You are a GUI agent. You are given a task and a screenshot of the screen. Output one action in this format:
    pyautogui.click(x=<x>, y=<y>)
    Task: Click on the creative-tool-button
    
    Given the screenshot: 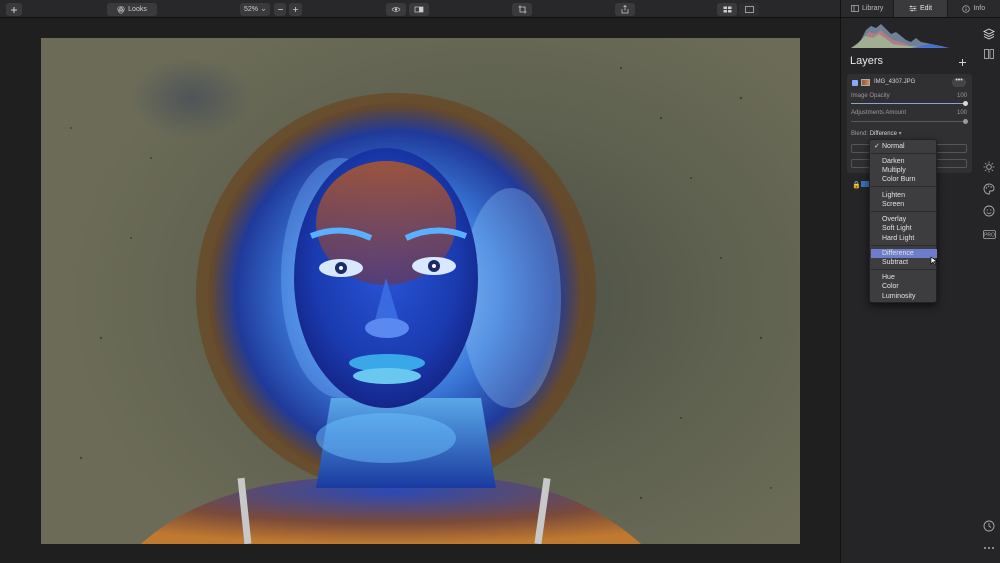 What is the action you would take?
    pyautogui.click(x=989, y=189)
    